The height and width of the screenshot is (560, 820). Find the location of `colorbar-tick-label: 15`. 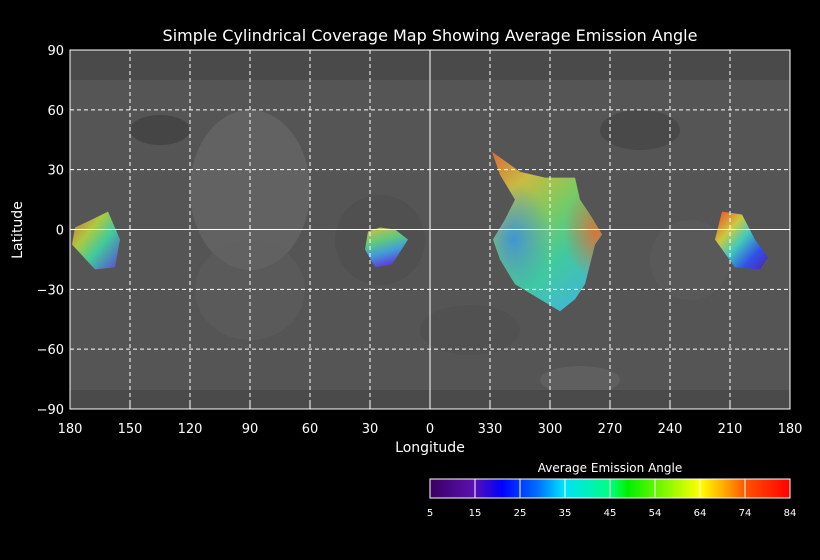

colorbar-tick-label: 15 is located at coordinates (475, 513).